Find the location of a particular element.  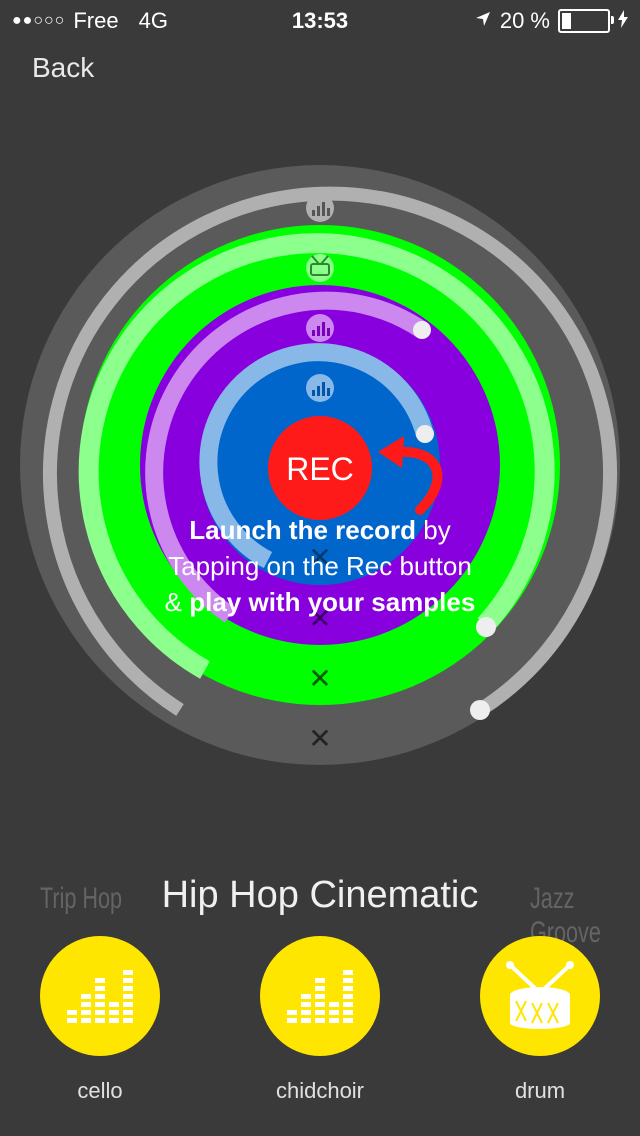

ring-4-delete-icon: ✕ is located at coordinates (319, 738).